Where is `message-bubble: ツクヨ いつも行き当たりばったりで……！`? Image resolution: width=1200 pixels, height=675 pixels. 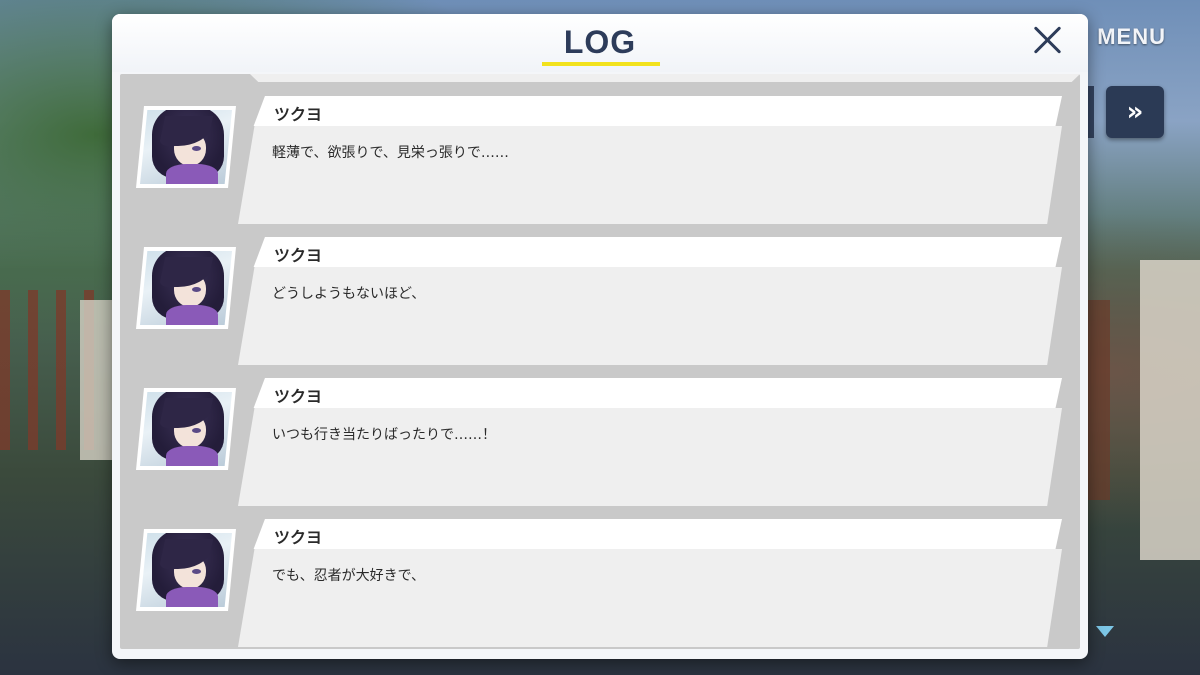 message-bubble: ツクヨ いつも行き当たりばったりで……！ is located at coordinates (652, 442).